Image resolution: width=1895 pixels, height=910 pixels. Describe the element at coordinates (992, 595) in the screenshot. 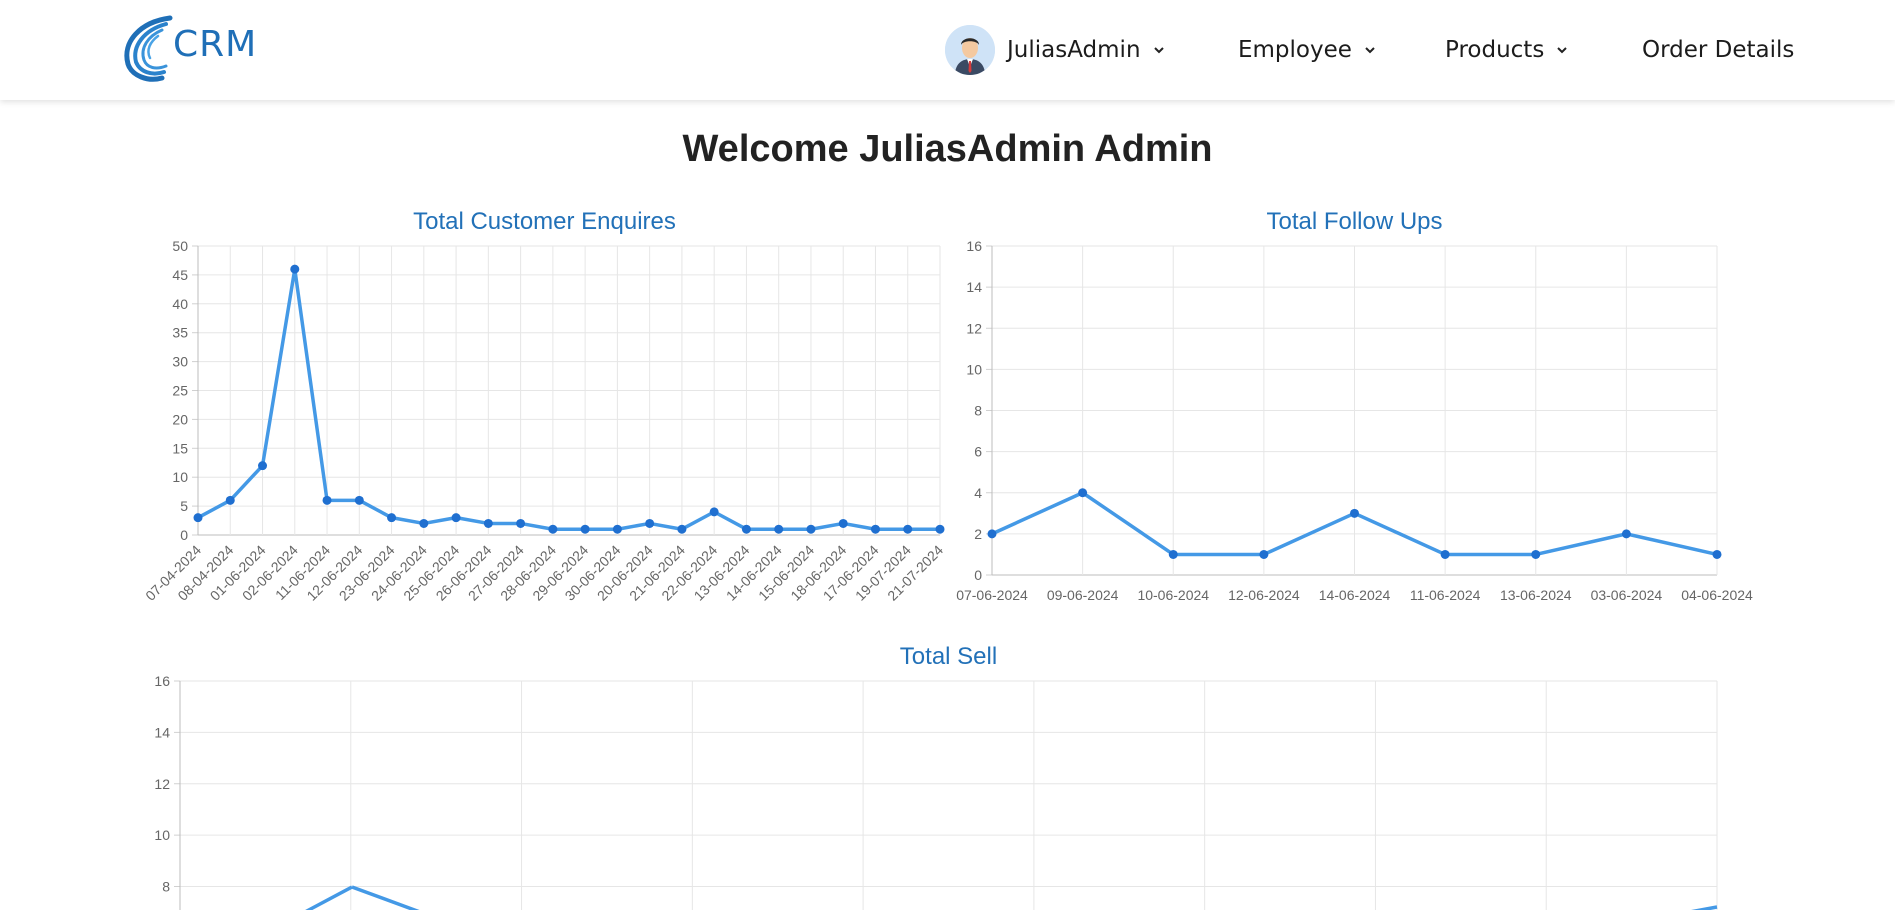

I see `x-tick-label: 07-06-2024` at that location.